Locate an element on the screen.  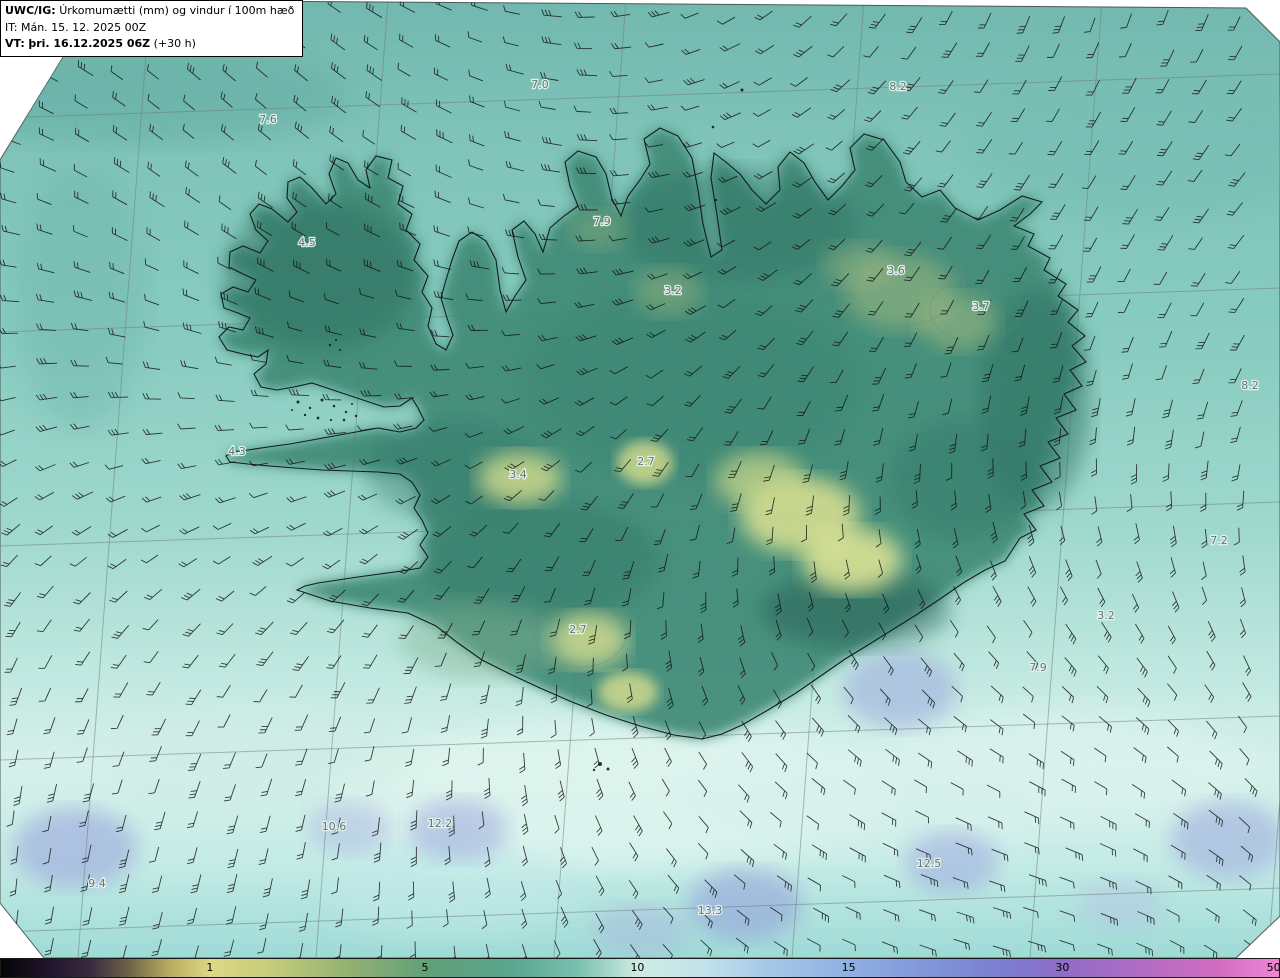
contour-label: 12.5 is located at coordinates (929, 863).